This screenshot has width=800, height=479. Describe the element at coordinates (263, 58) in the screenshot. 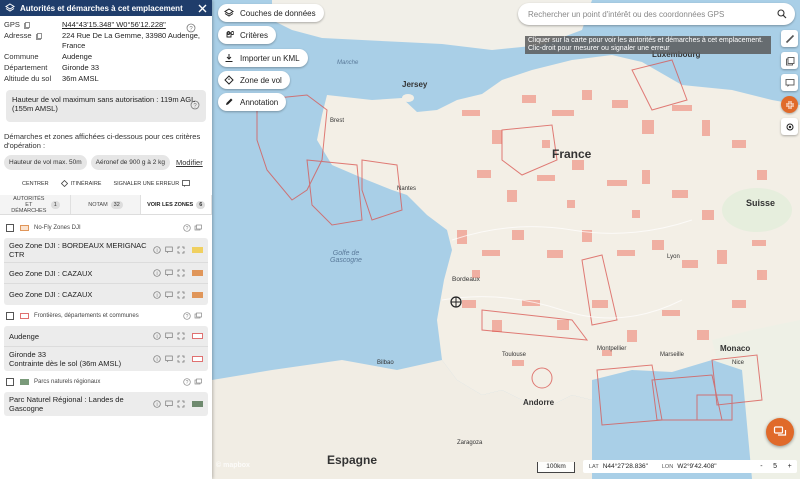

I see `import-kml-button: Importer un KML` at that location.